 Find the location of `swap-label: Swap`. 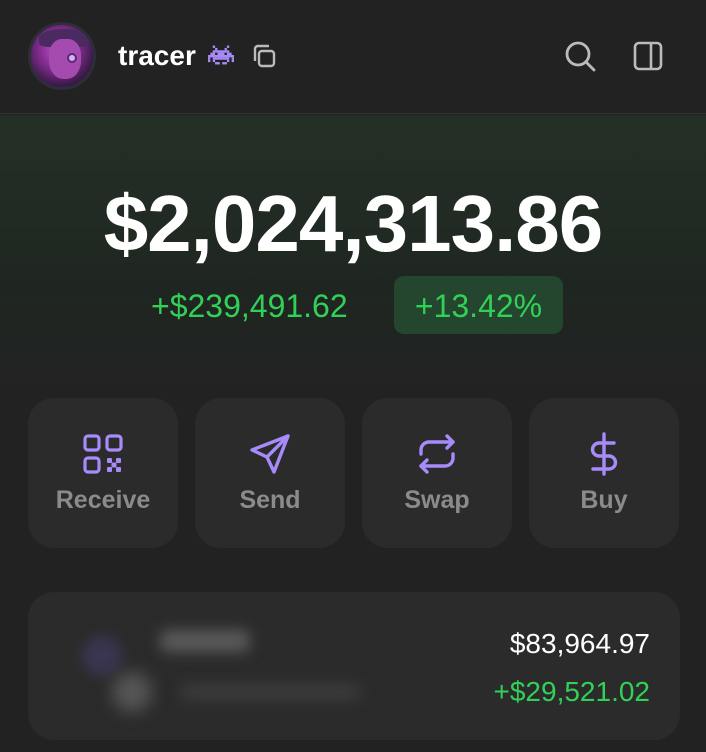

swap-label: Swap is located at coordinates (437, 500).